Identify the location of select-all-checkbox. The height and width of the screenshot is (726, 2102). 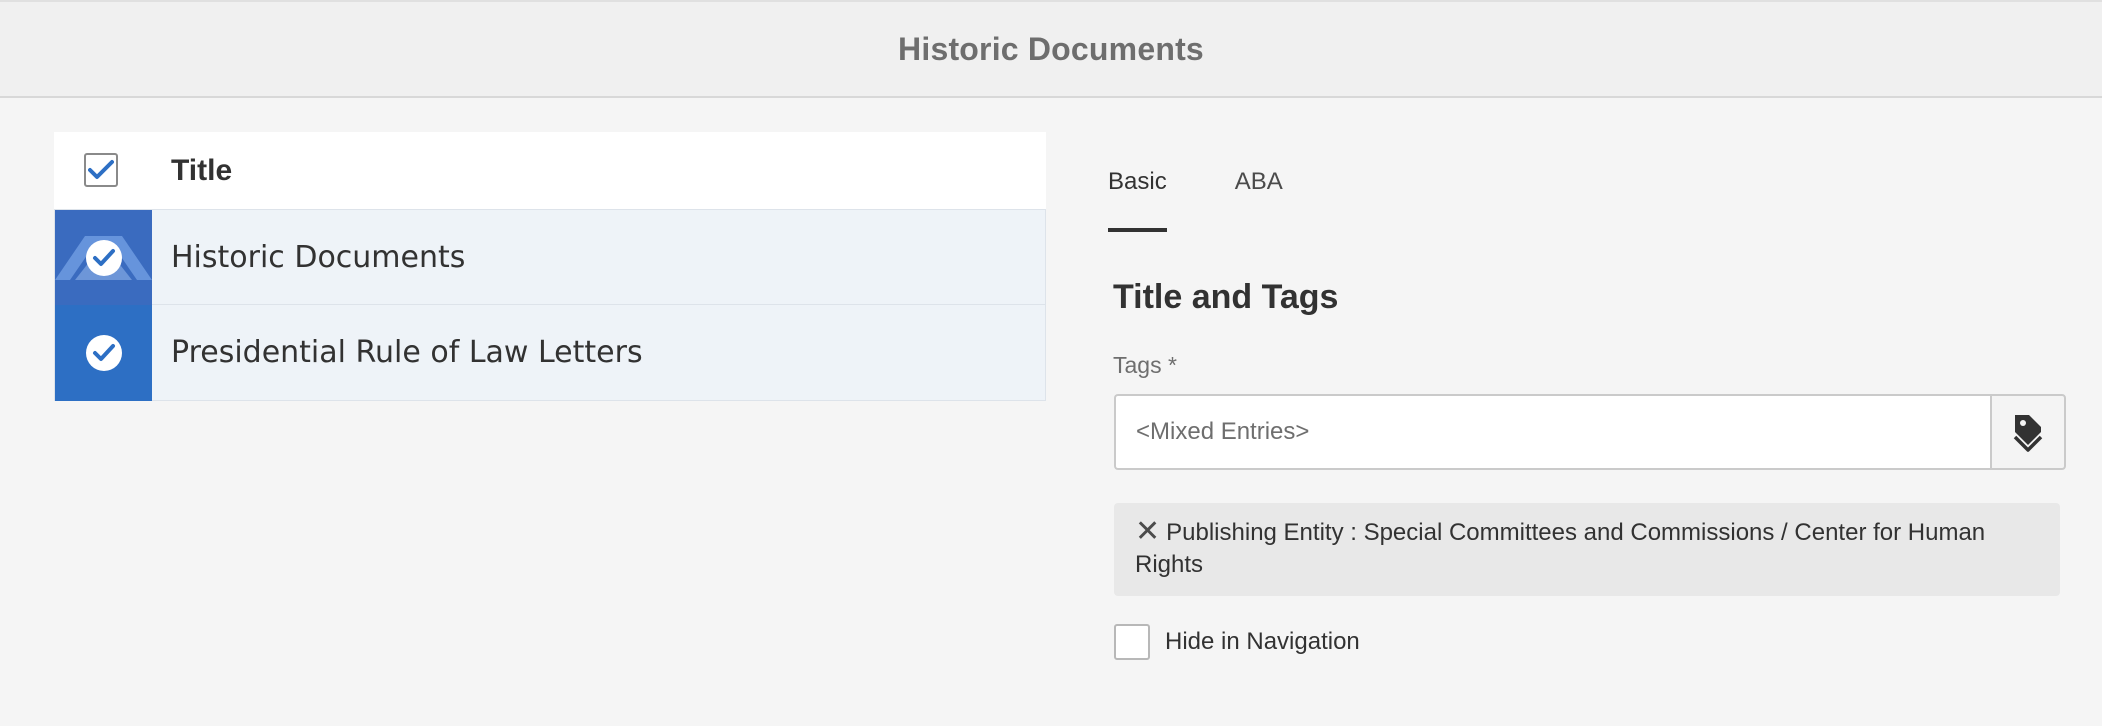
(101, 170).